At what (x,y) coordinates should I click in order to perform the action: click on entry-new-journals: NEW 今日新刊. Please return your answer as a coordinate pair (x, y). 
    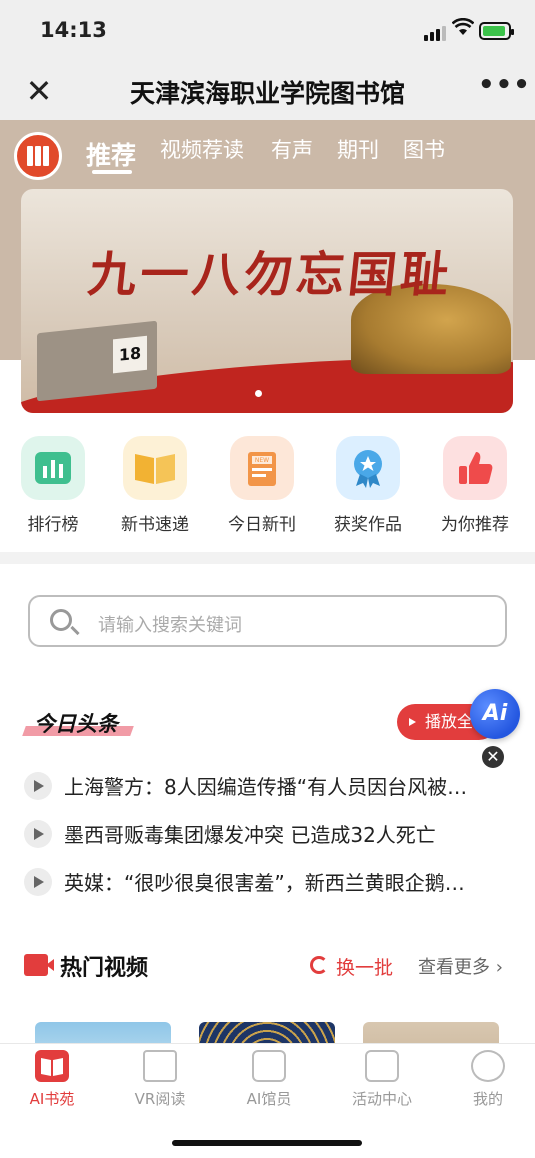
    Looking at the image, I should click on (262, 485).